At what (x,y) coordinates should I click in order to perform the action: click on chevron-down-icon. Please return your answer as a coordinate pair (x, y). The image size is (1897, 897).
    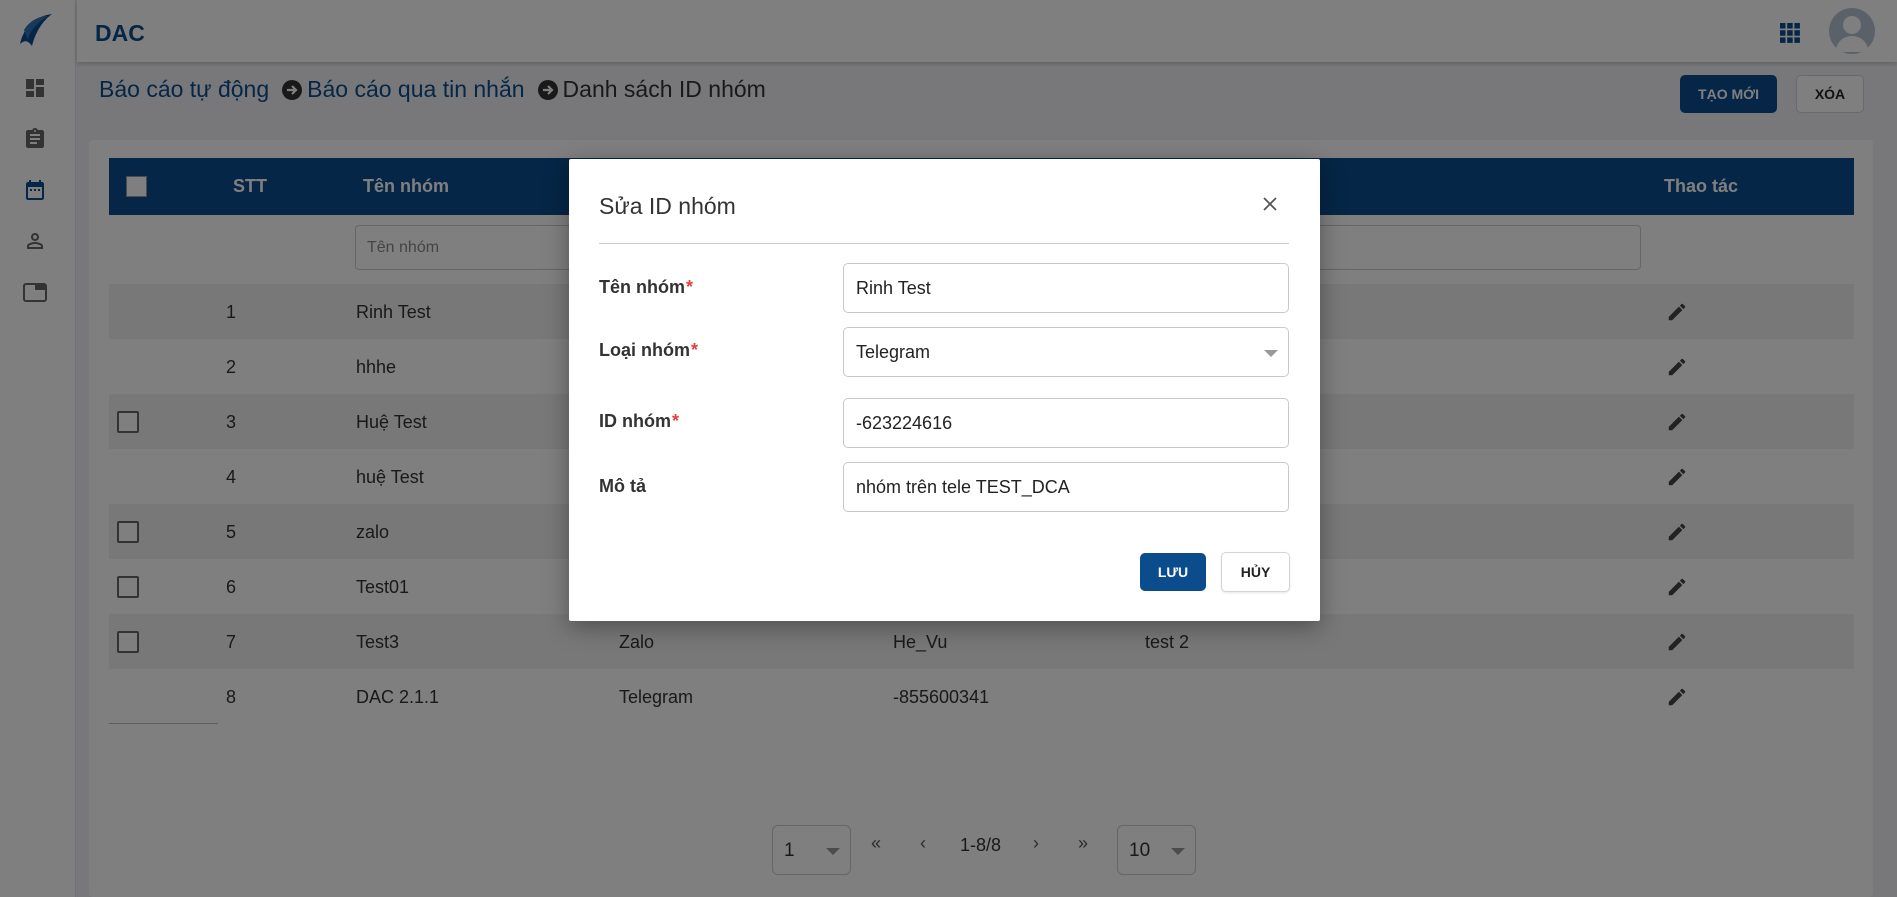
    Looking at the image, I should click on (1271, 353).